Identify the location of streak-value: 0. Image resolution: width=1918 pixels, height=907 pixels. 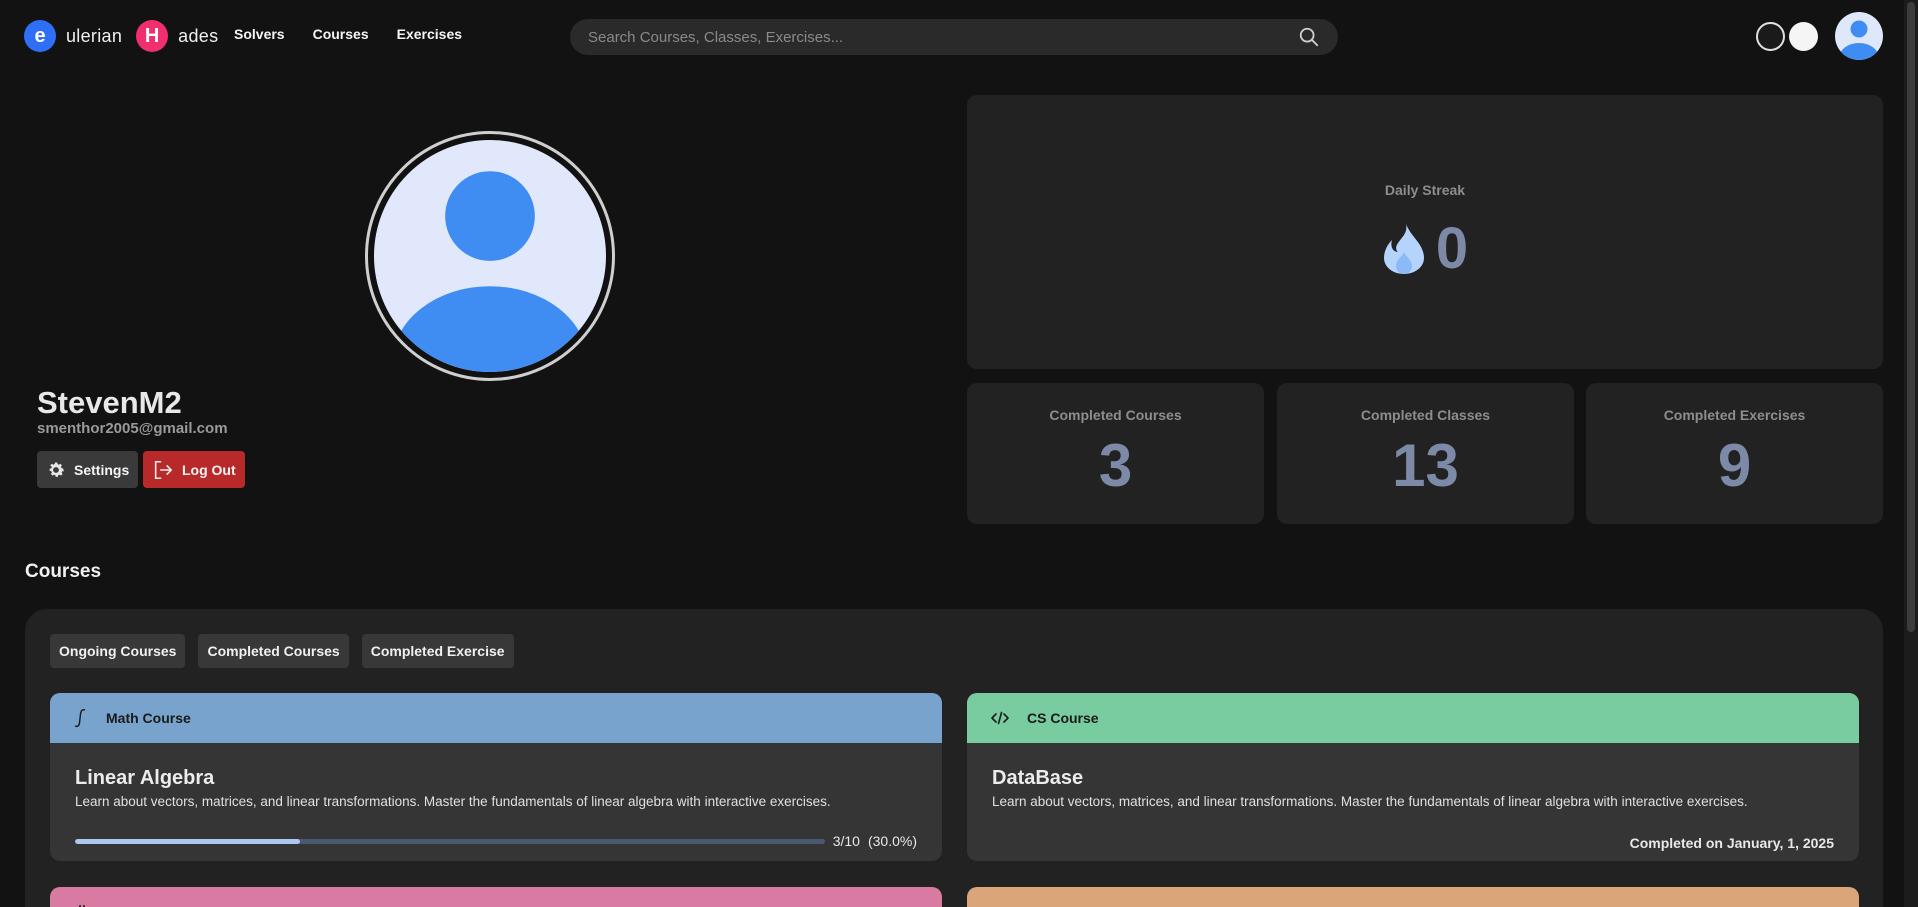
(1452, 248).